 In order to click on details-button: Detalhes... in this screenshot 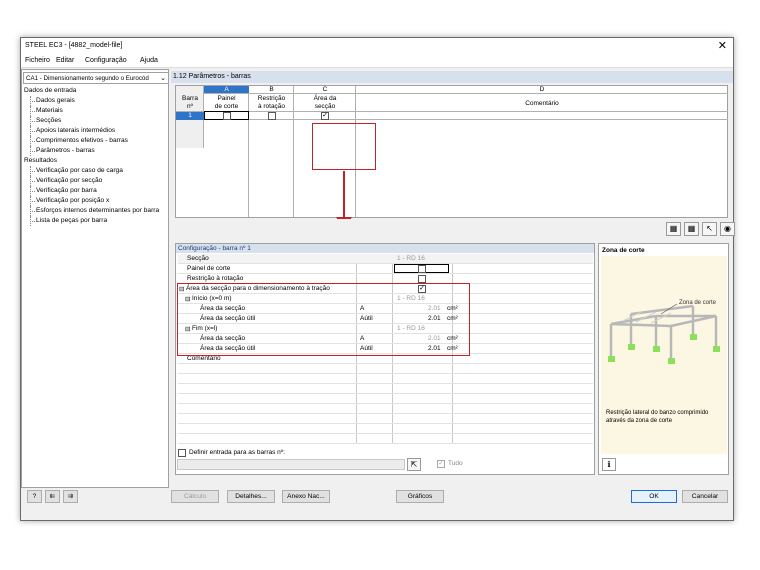, I will do `click(251, 496)`.